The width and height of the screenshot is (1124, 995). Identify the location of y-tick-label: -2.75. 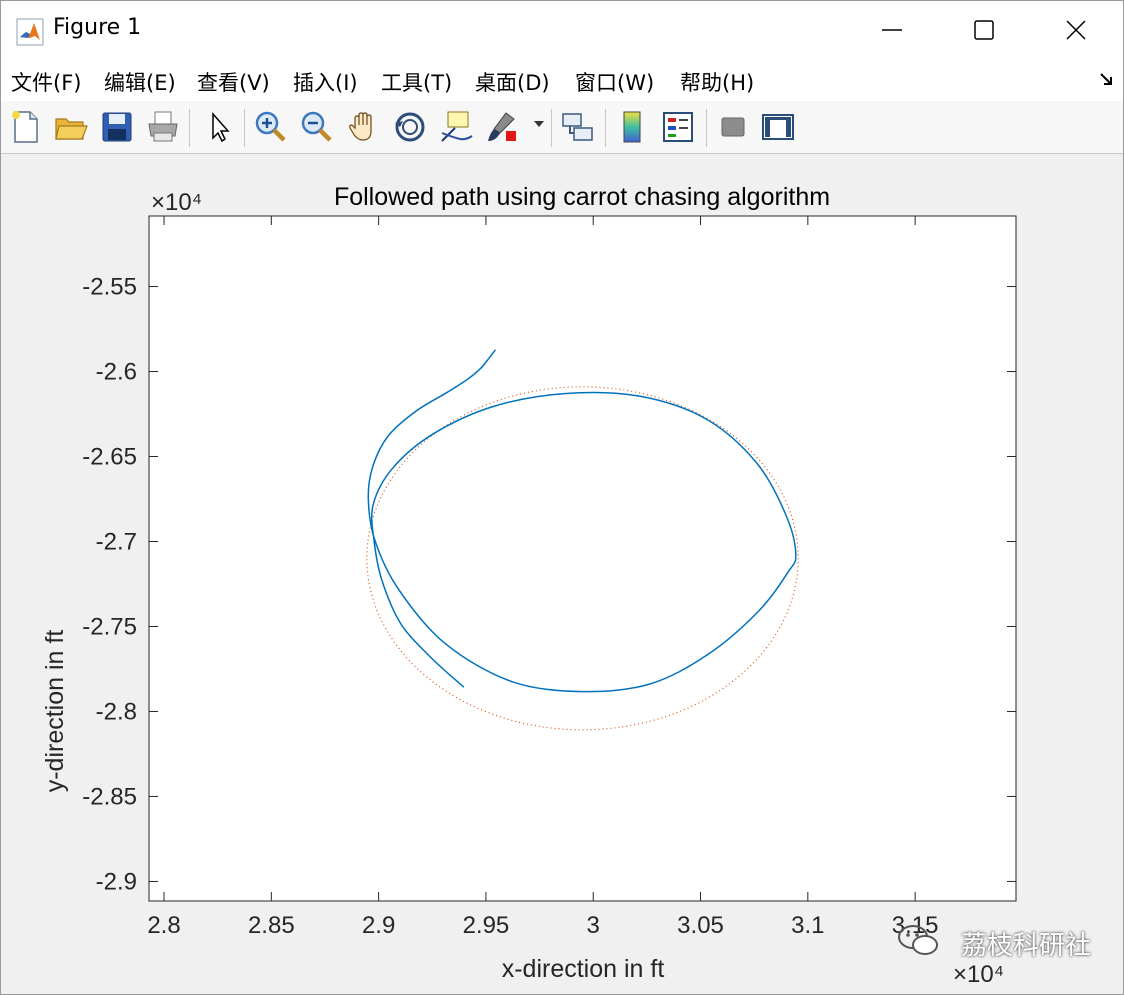
(109, 626).